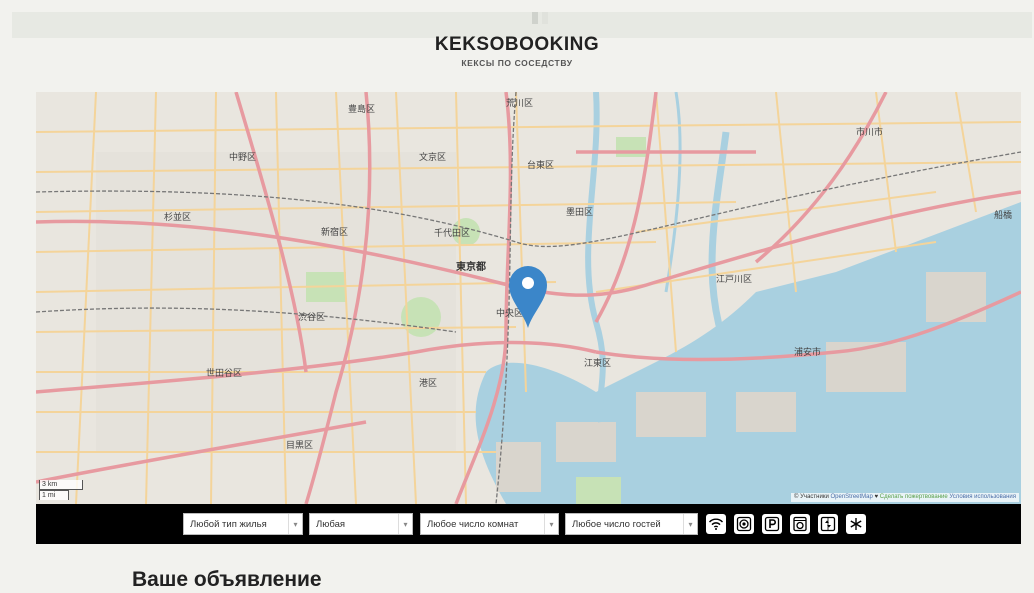 The height and width of the screenshot is (593, 1034). I want to click on map-label-arakawa: 荒川区, so click(519, 102).